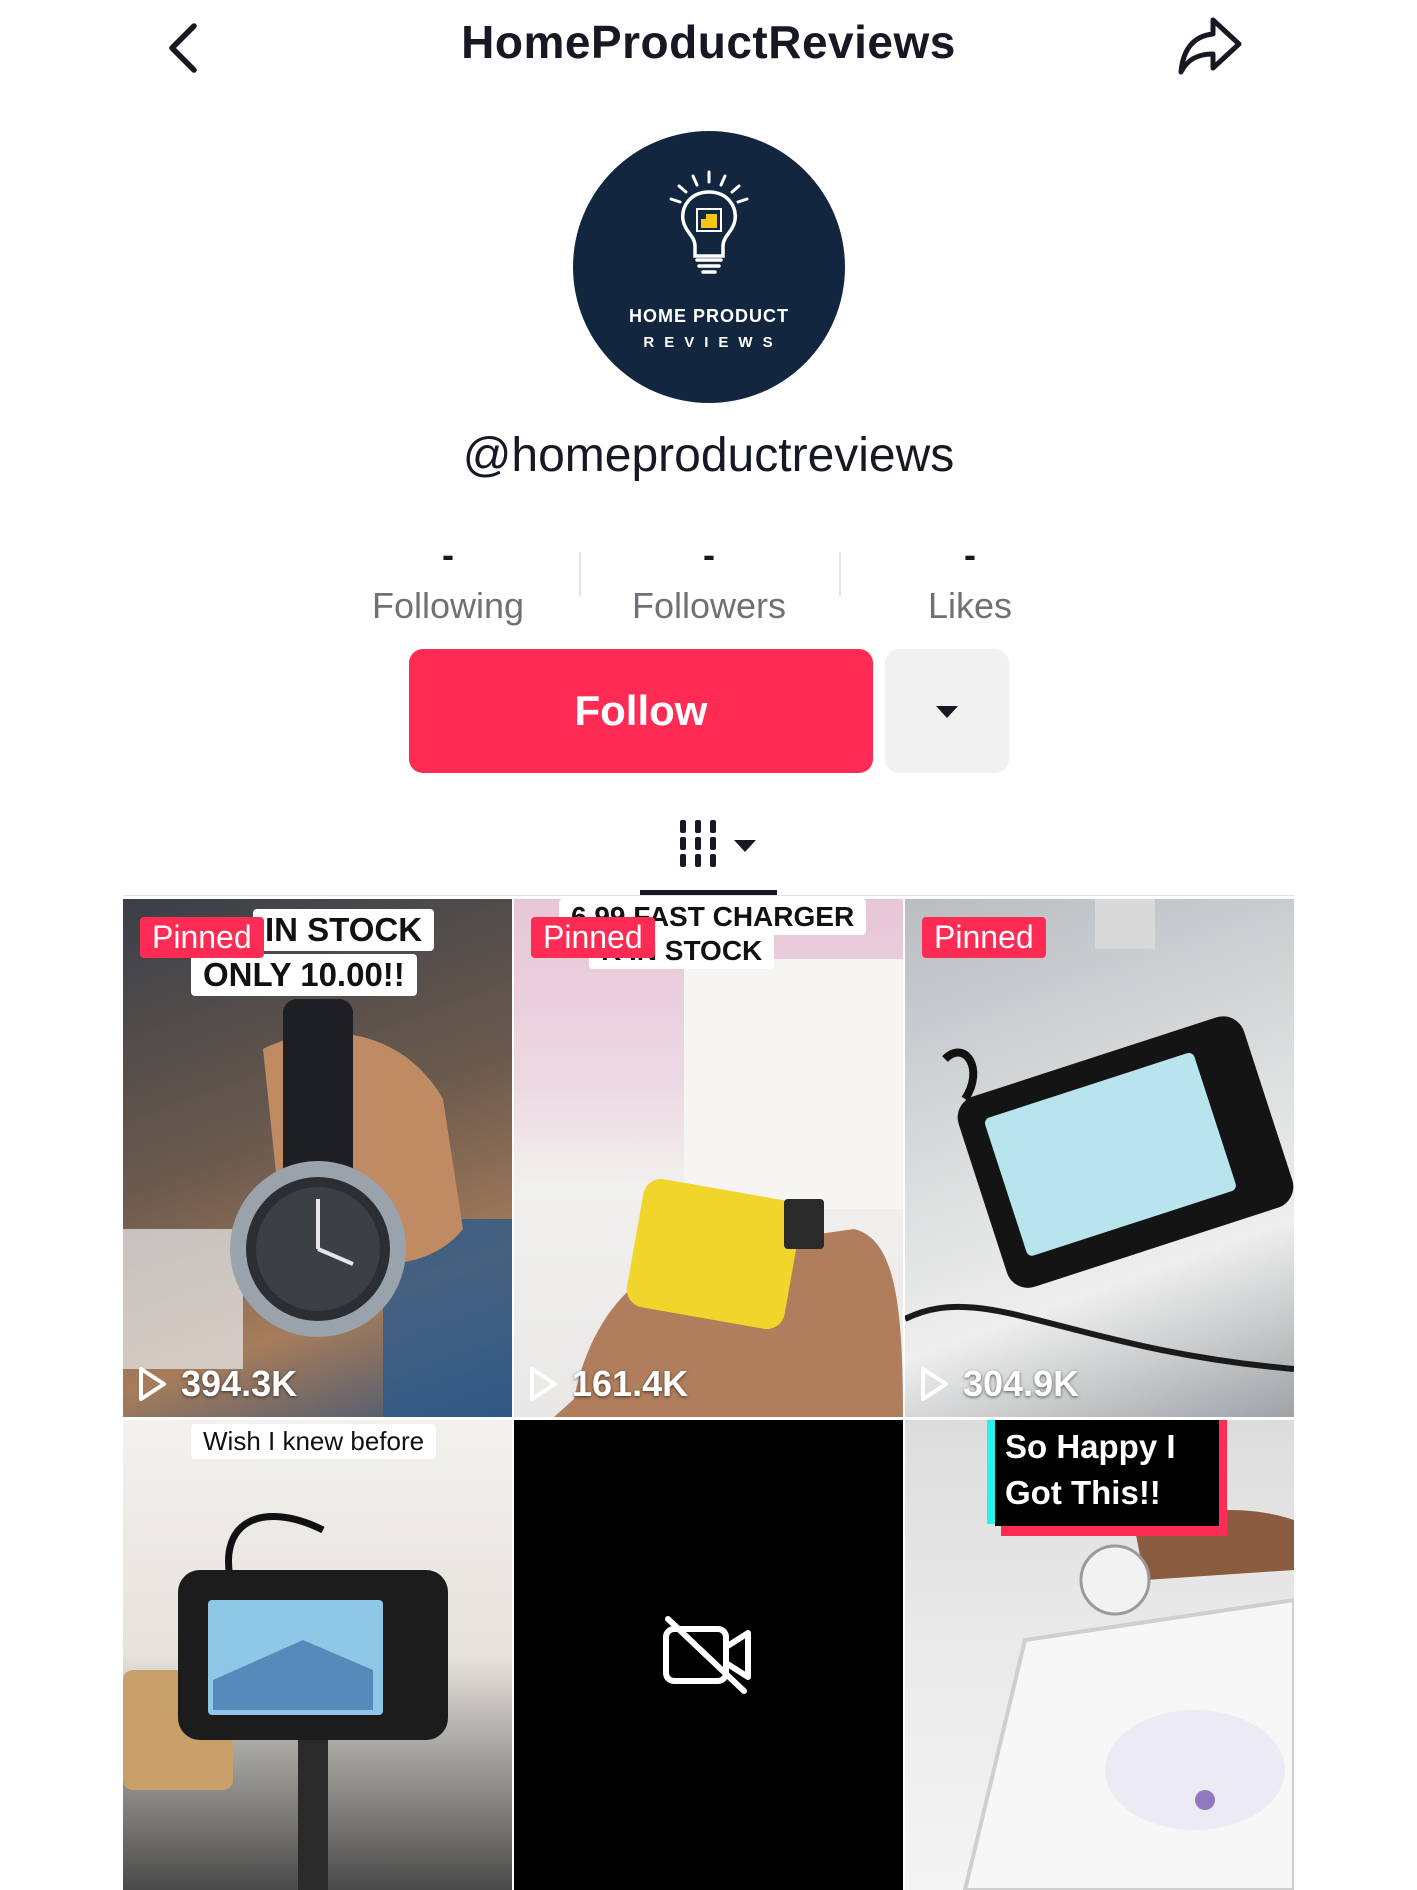 This screenshot has width=1417, height=1890. I want to click on tab-videos, so click(708, 853).